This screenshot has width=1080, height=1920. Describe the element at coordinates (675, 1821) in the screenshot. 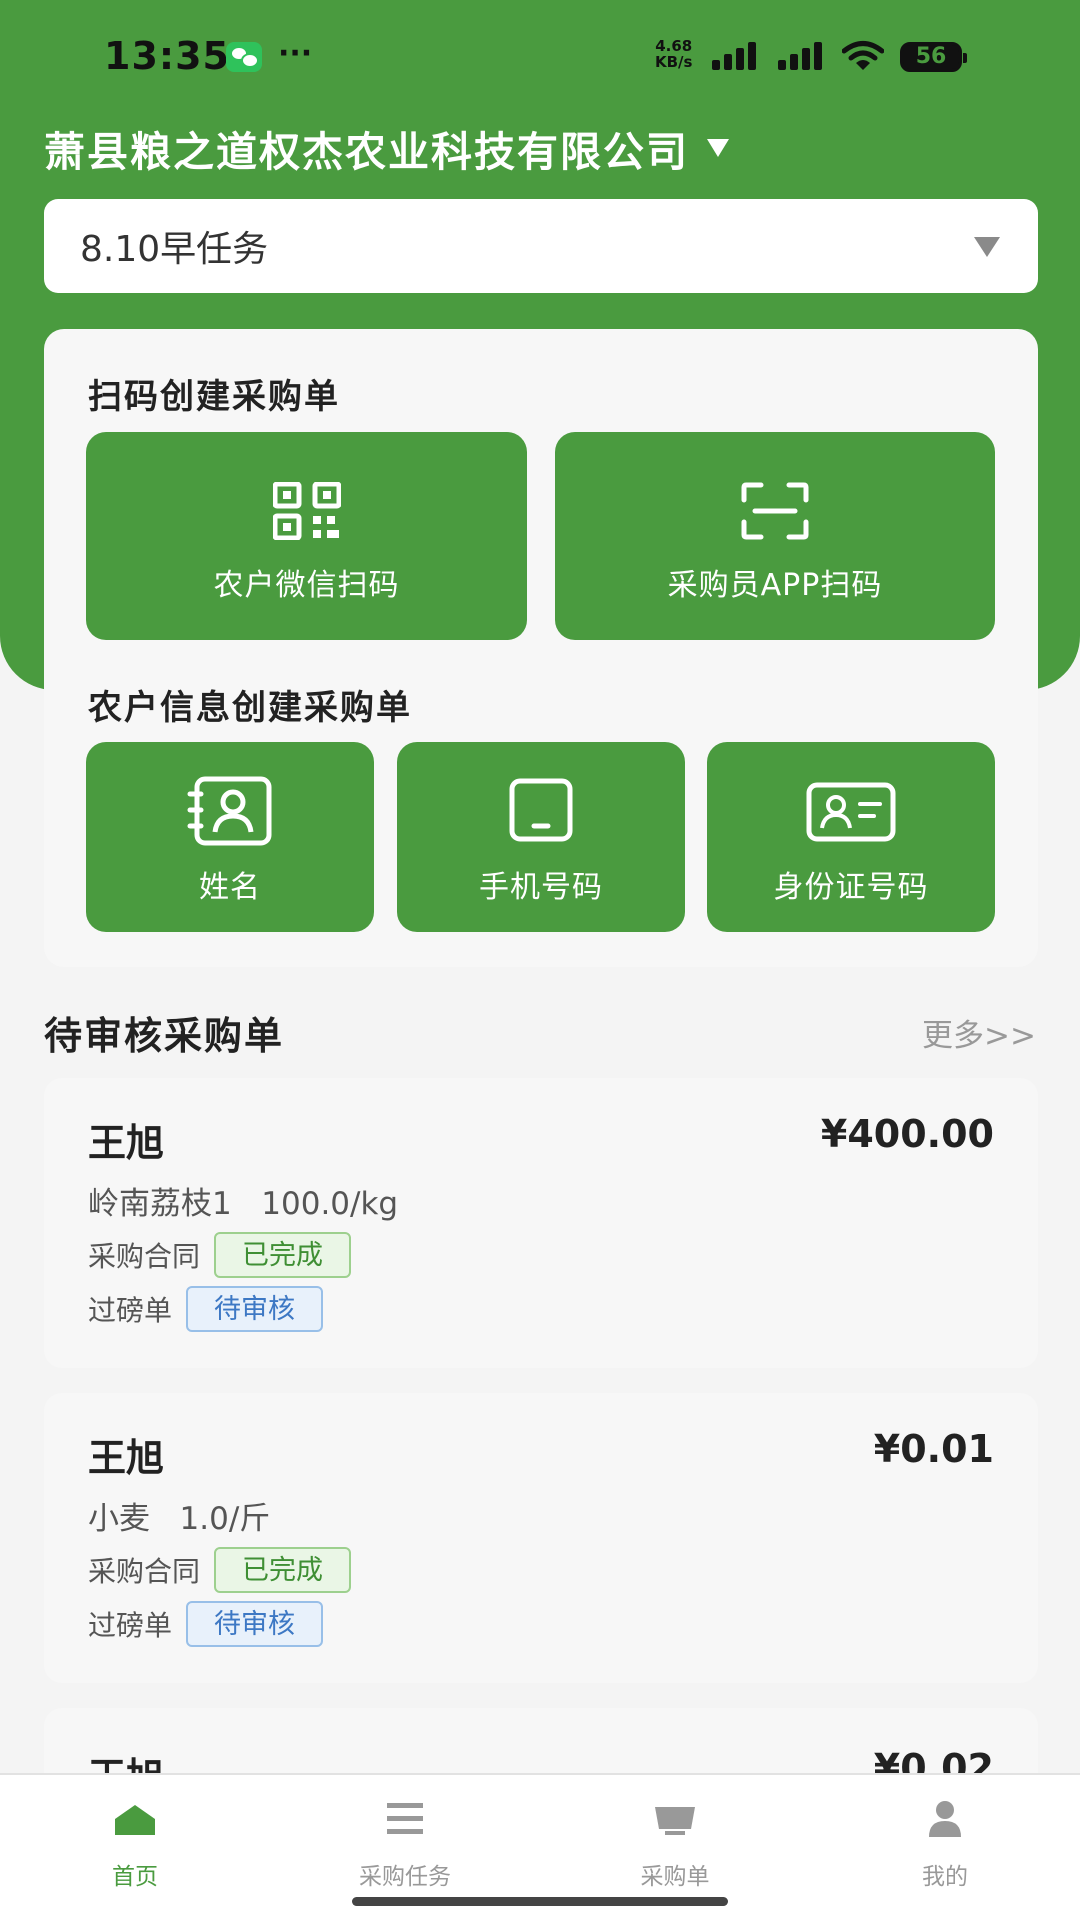

I see `cart-icon` at that location.